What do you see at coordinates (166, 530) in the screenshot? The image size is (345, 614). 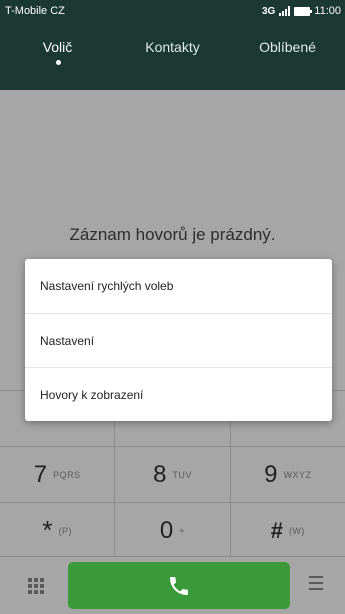 I see `key-digit: 0` at bounding box center [166, 530].